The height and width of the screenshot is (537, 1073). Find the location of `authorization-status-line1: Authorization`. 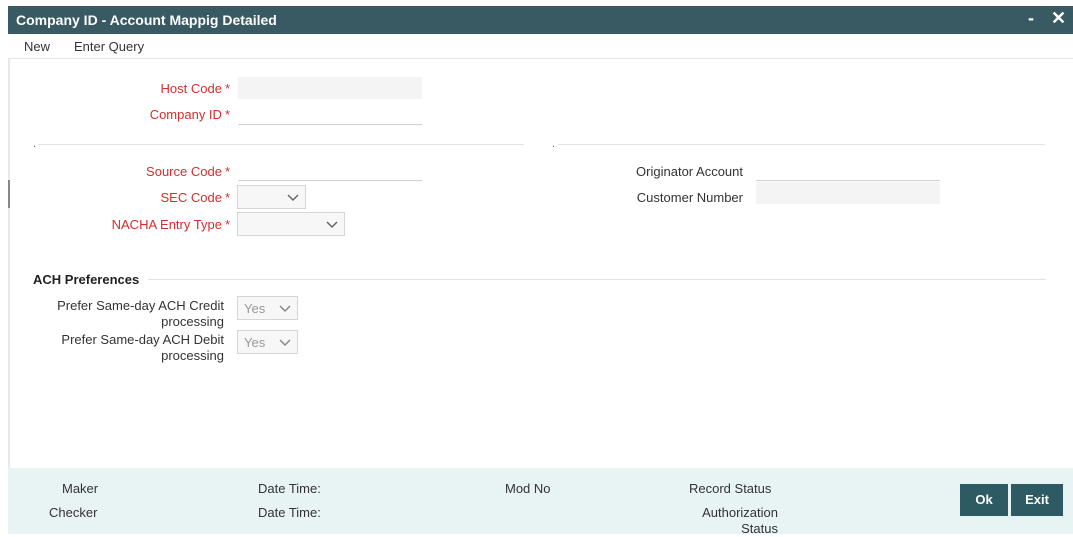

authorization-status-line1: Authorization is located at coordinates (740, 512).